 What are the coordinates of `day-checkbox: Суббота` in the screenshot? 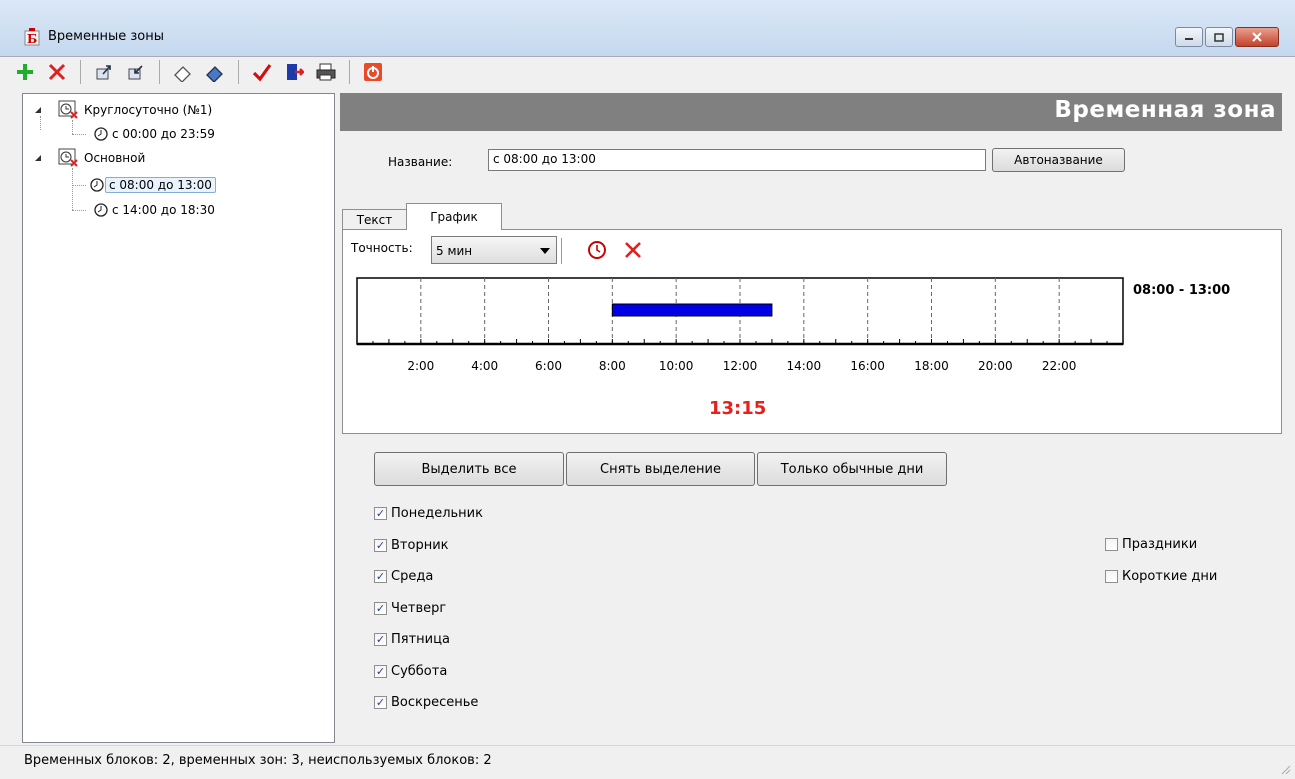 It's located at (410, 671).